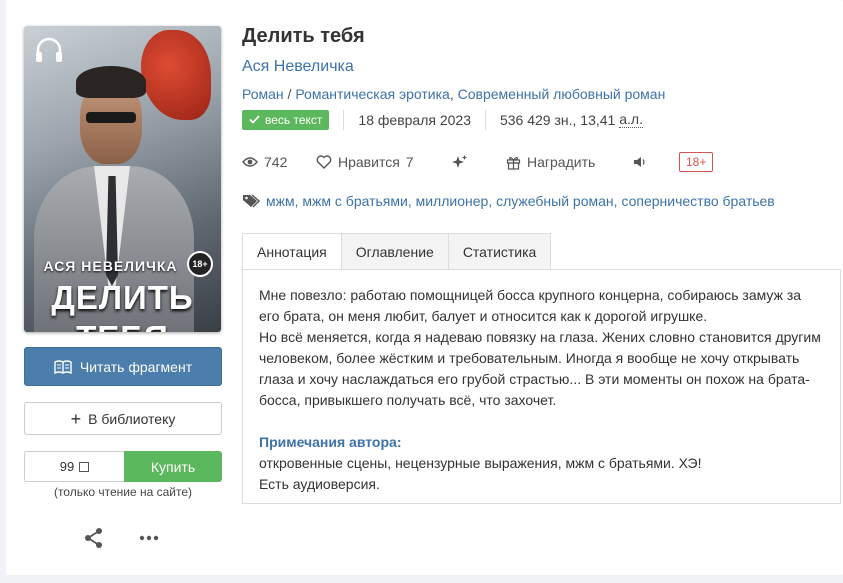 The width and height of the screenshot is (843, 583). What do you see at coordinates (459, 161) in the screenshot?
I see `sparkles-icon` at bounding box center [459, 161].